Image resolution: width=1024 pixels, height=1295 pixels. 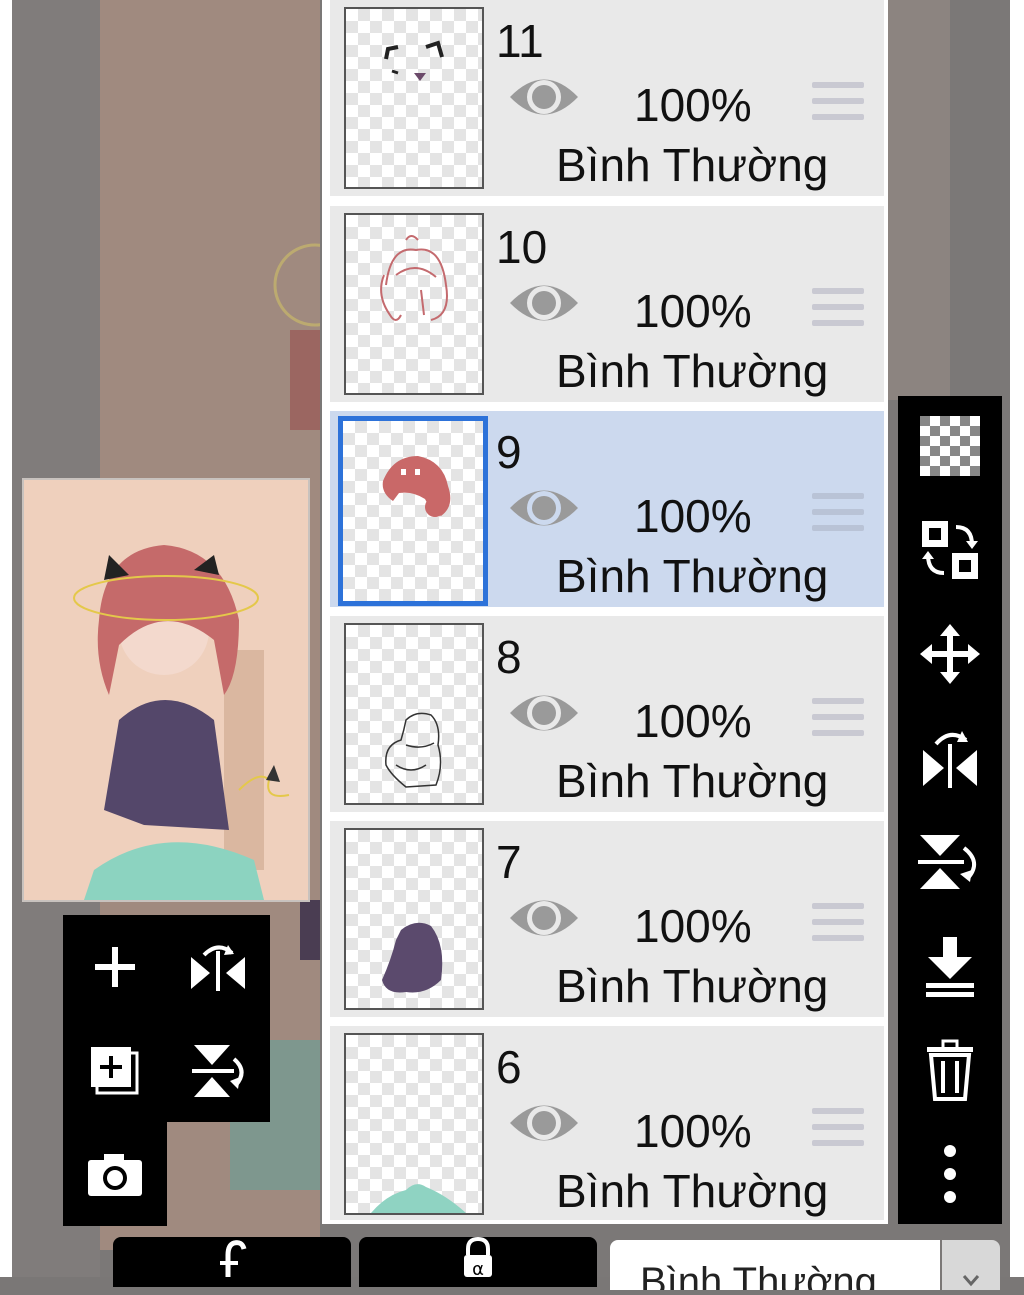 I want to click on canvas-preview, so click(x=166, y=690).